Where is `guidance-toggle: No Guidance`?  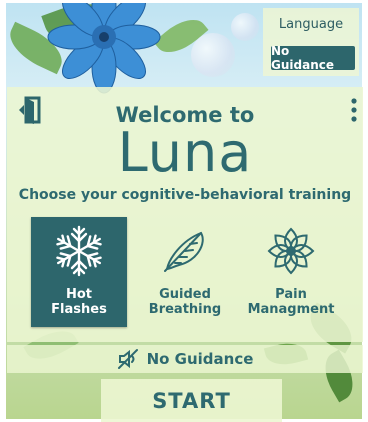 guidance-toggle: No Guidance is located at coordinates (185, 359).